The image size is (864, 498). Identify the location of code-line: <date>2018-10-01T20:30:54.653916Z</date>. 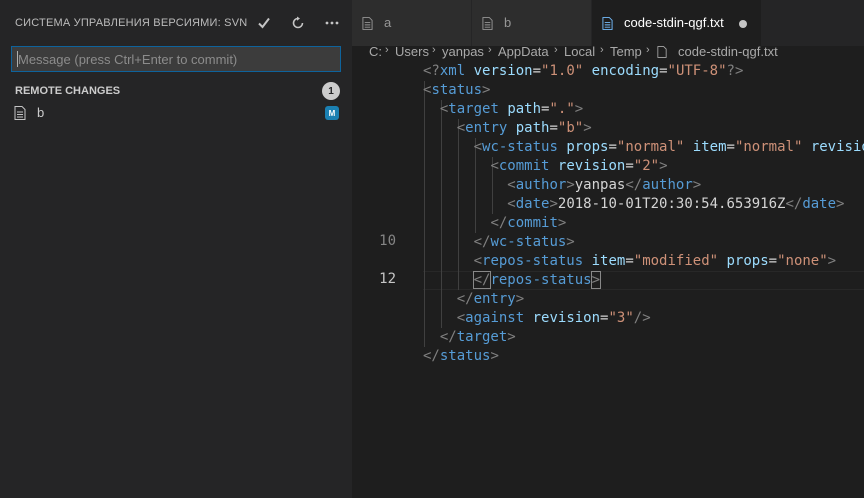
(633, 204).